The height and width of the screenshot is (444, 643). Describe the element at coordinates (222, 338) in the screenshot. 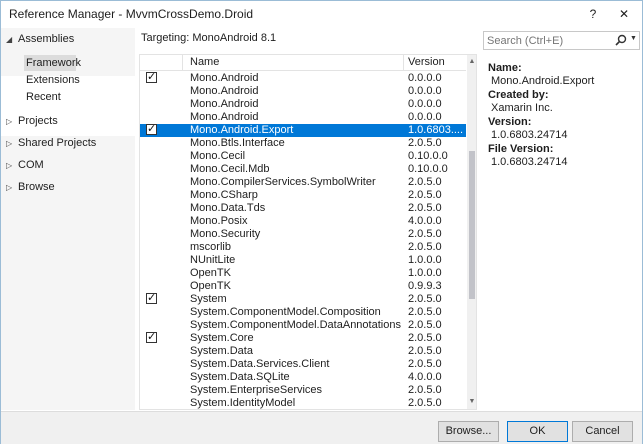

I see `cell-name: System.Core` at that location.